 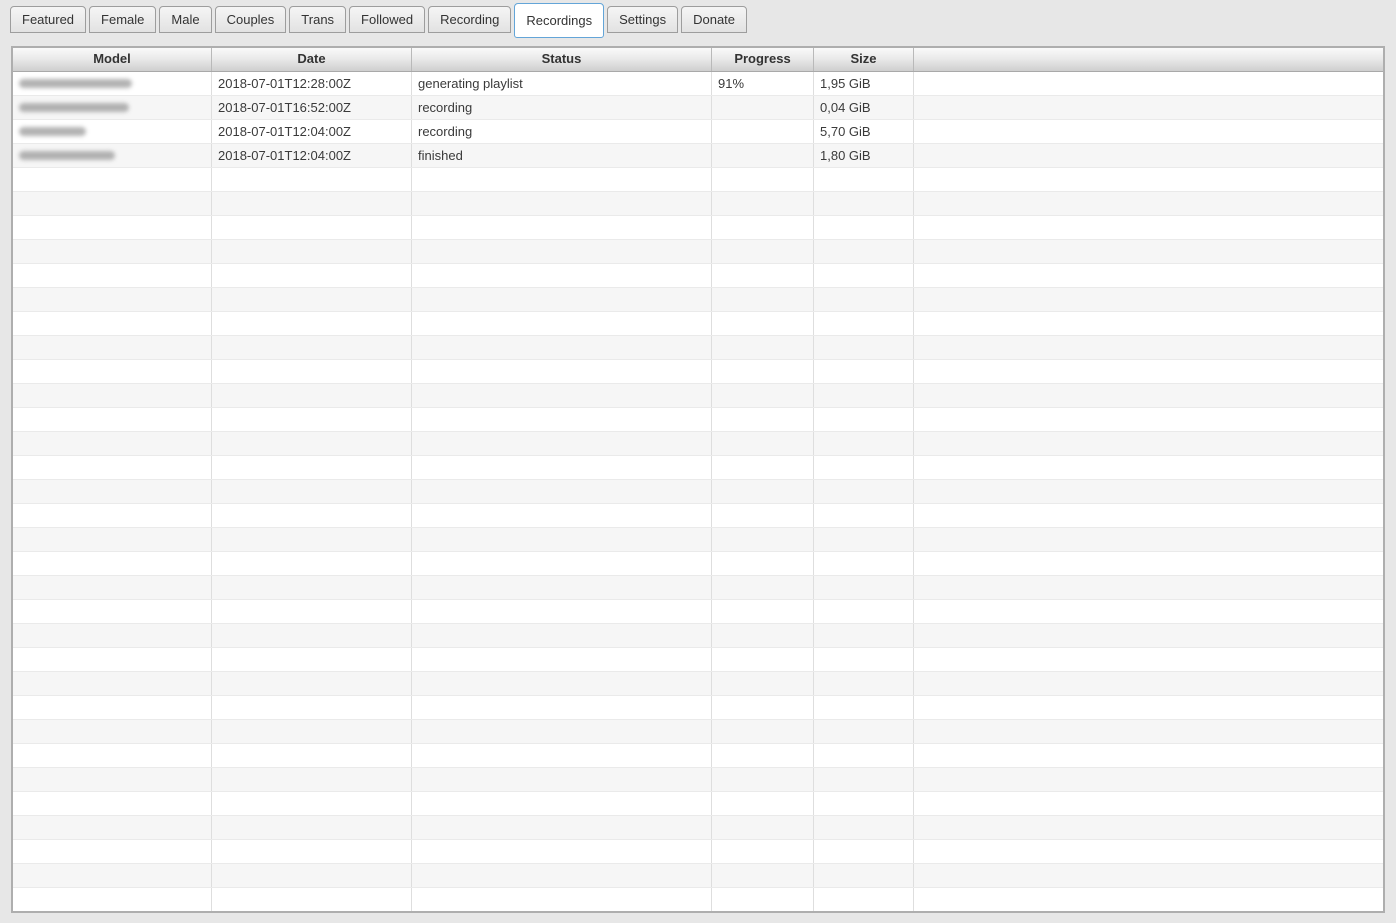 What do you see at coordinates (714, 19) in the screenshot?
I see `tab-donate: Donate` at bounding box center [714, 19].